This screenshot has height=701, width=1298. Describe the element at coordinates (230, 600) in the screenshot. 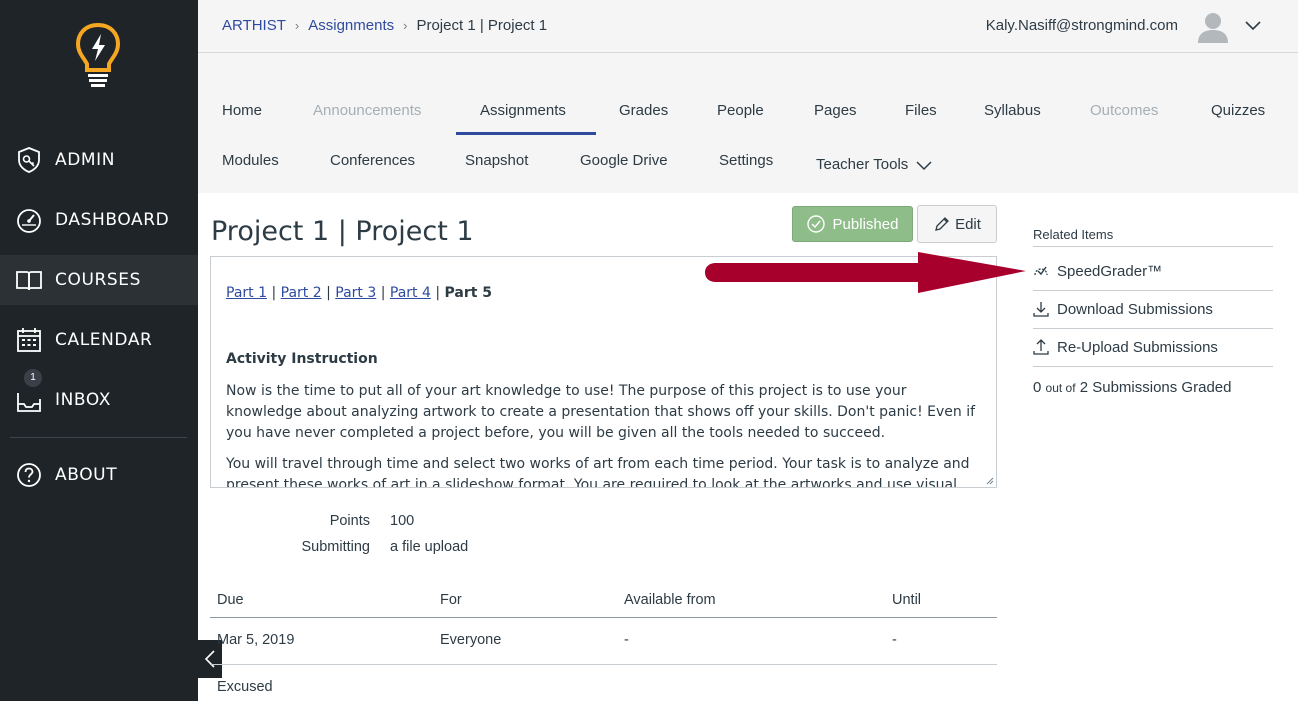

I see `dates-header-due: Due` at that location.